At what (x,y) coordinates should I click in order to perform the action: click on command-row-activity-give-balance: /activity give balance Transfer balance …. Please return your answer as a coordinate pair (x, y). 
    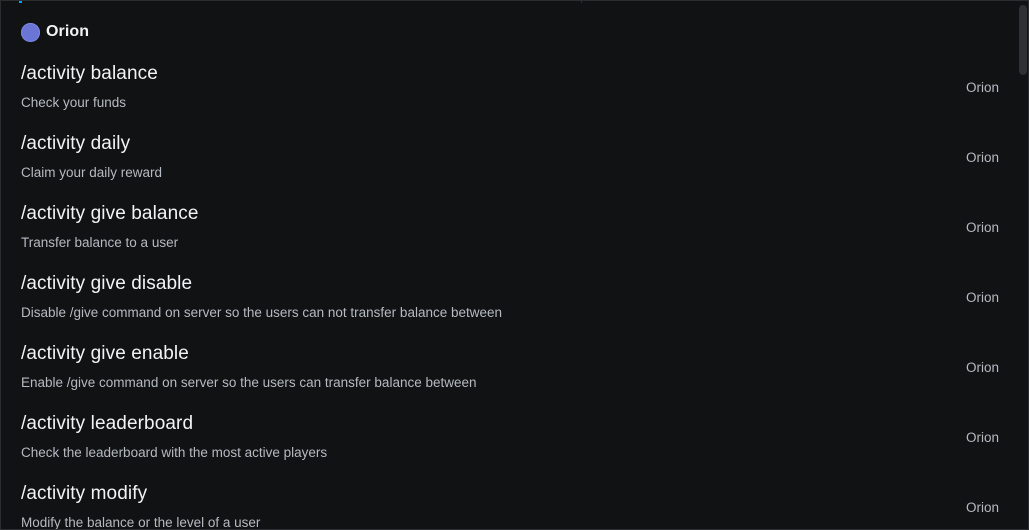
    Looking at the image, I should click on (509, 232).